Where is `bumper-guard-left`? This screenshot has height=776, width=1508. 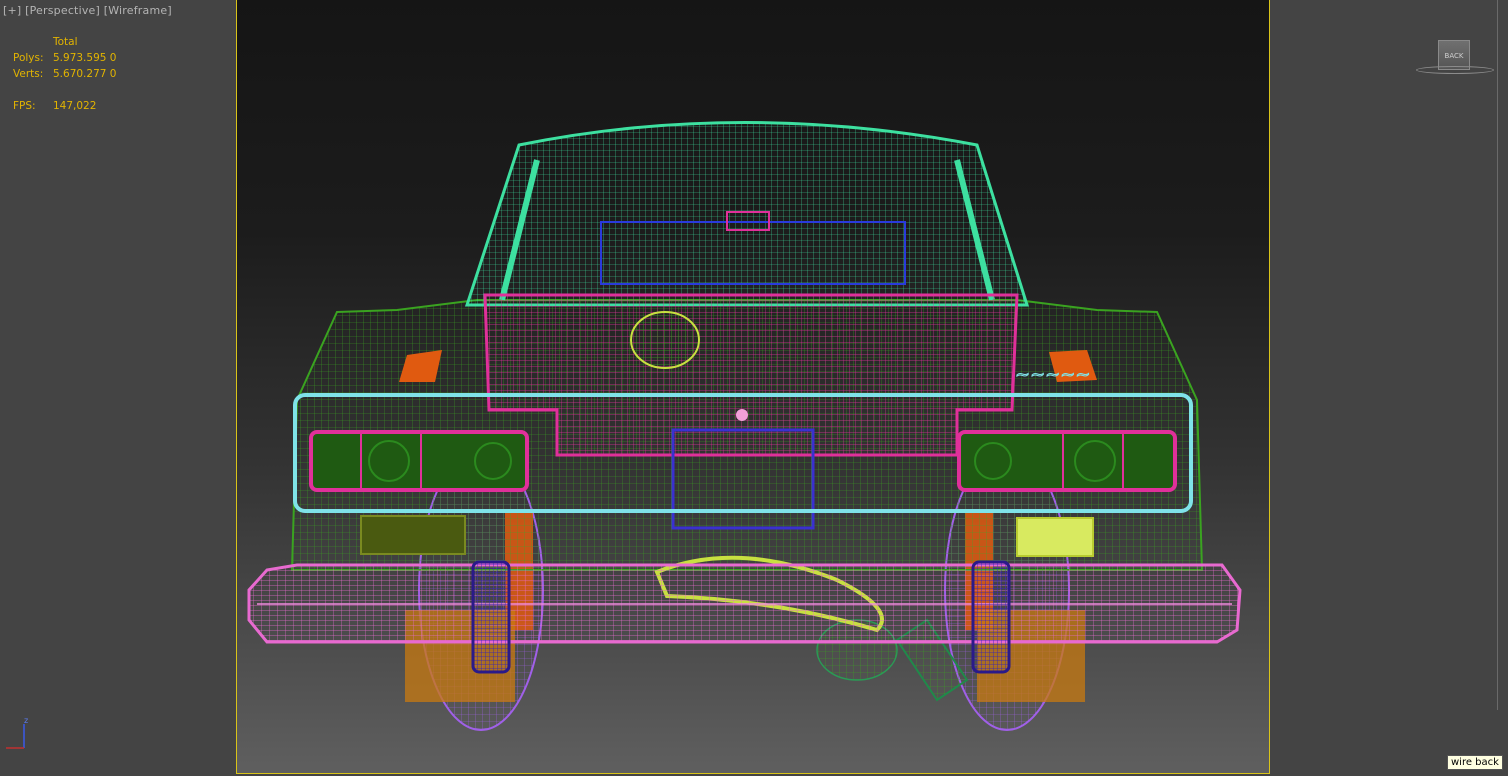 bumper-guard-left is located at coordinates (491, 617).